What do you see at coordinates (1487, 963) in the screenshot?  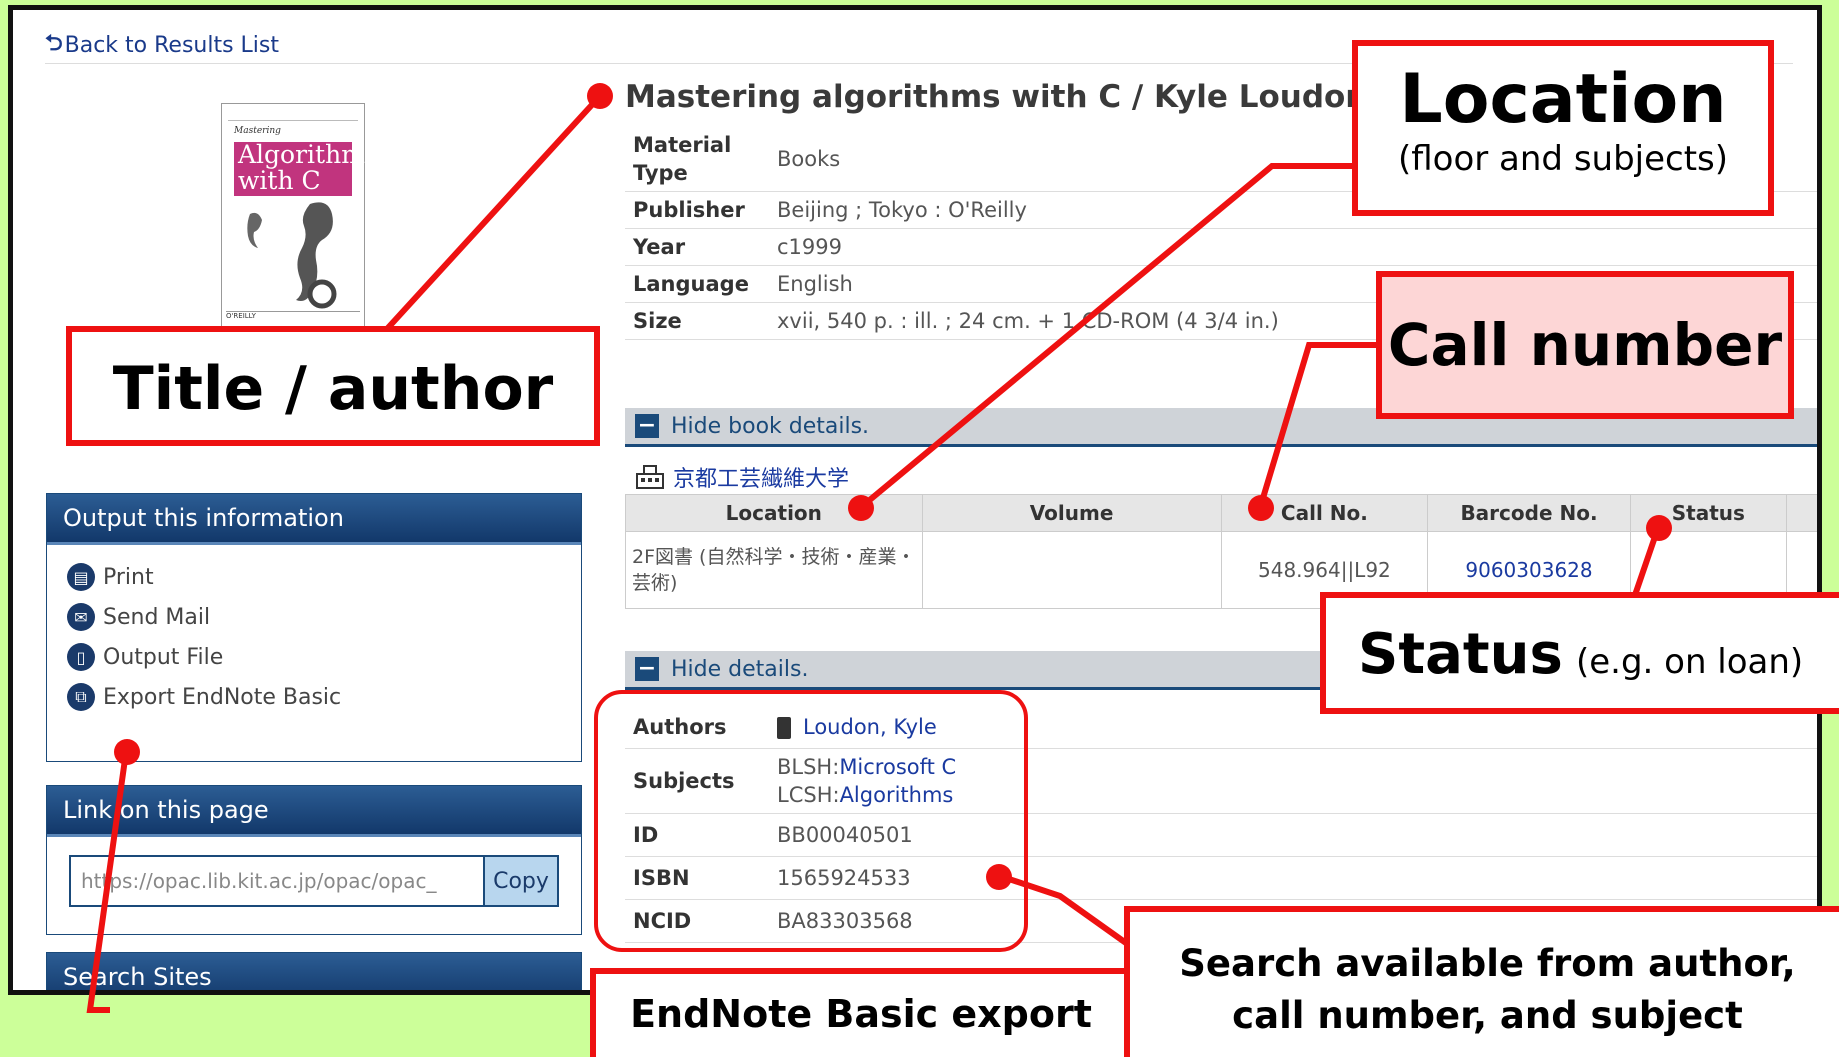 I see `callout-search-line1: Search available from author,` at bounding box center [1487, 963].